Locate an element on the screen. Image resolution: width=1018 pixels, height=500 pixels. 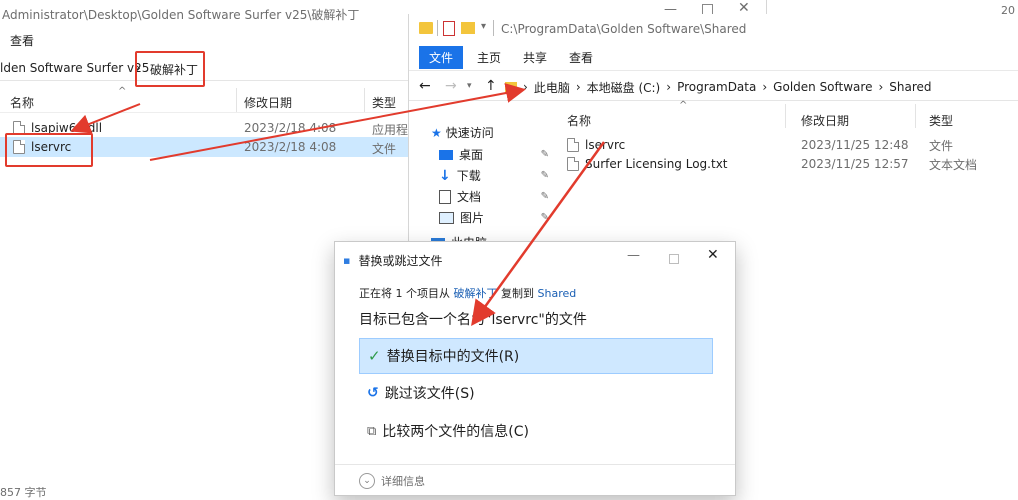
arrow-file-to-dest is located at coordinates (337, 122).